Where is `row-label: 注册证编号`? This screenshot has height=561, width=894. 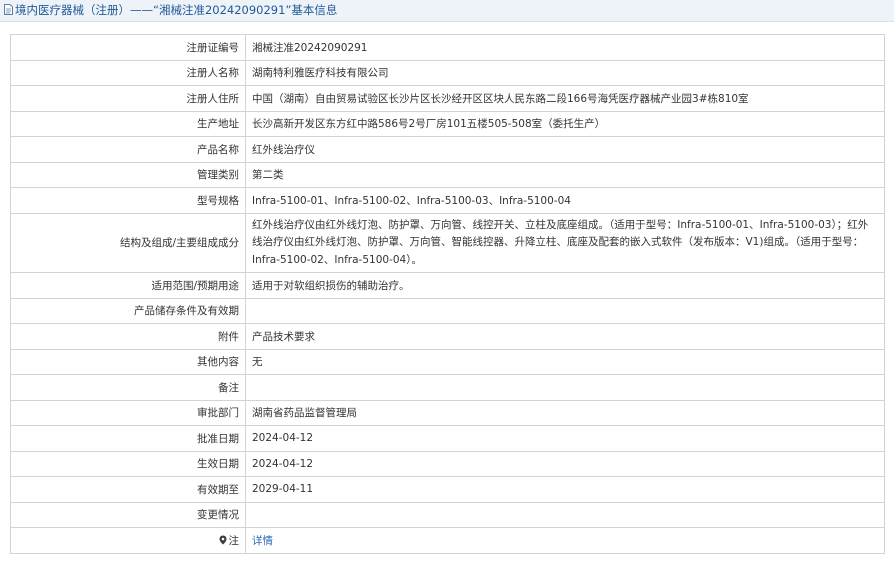 row-label: 注册证编号 is located at coordinates (128, 47).